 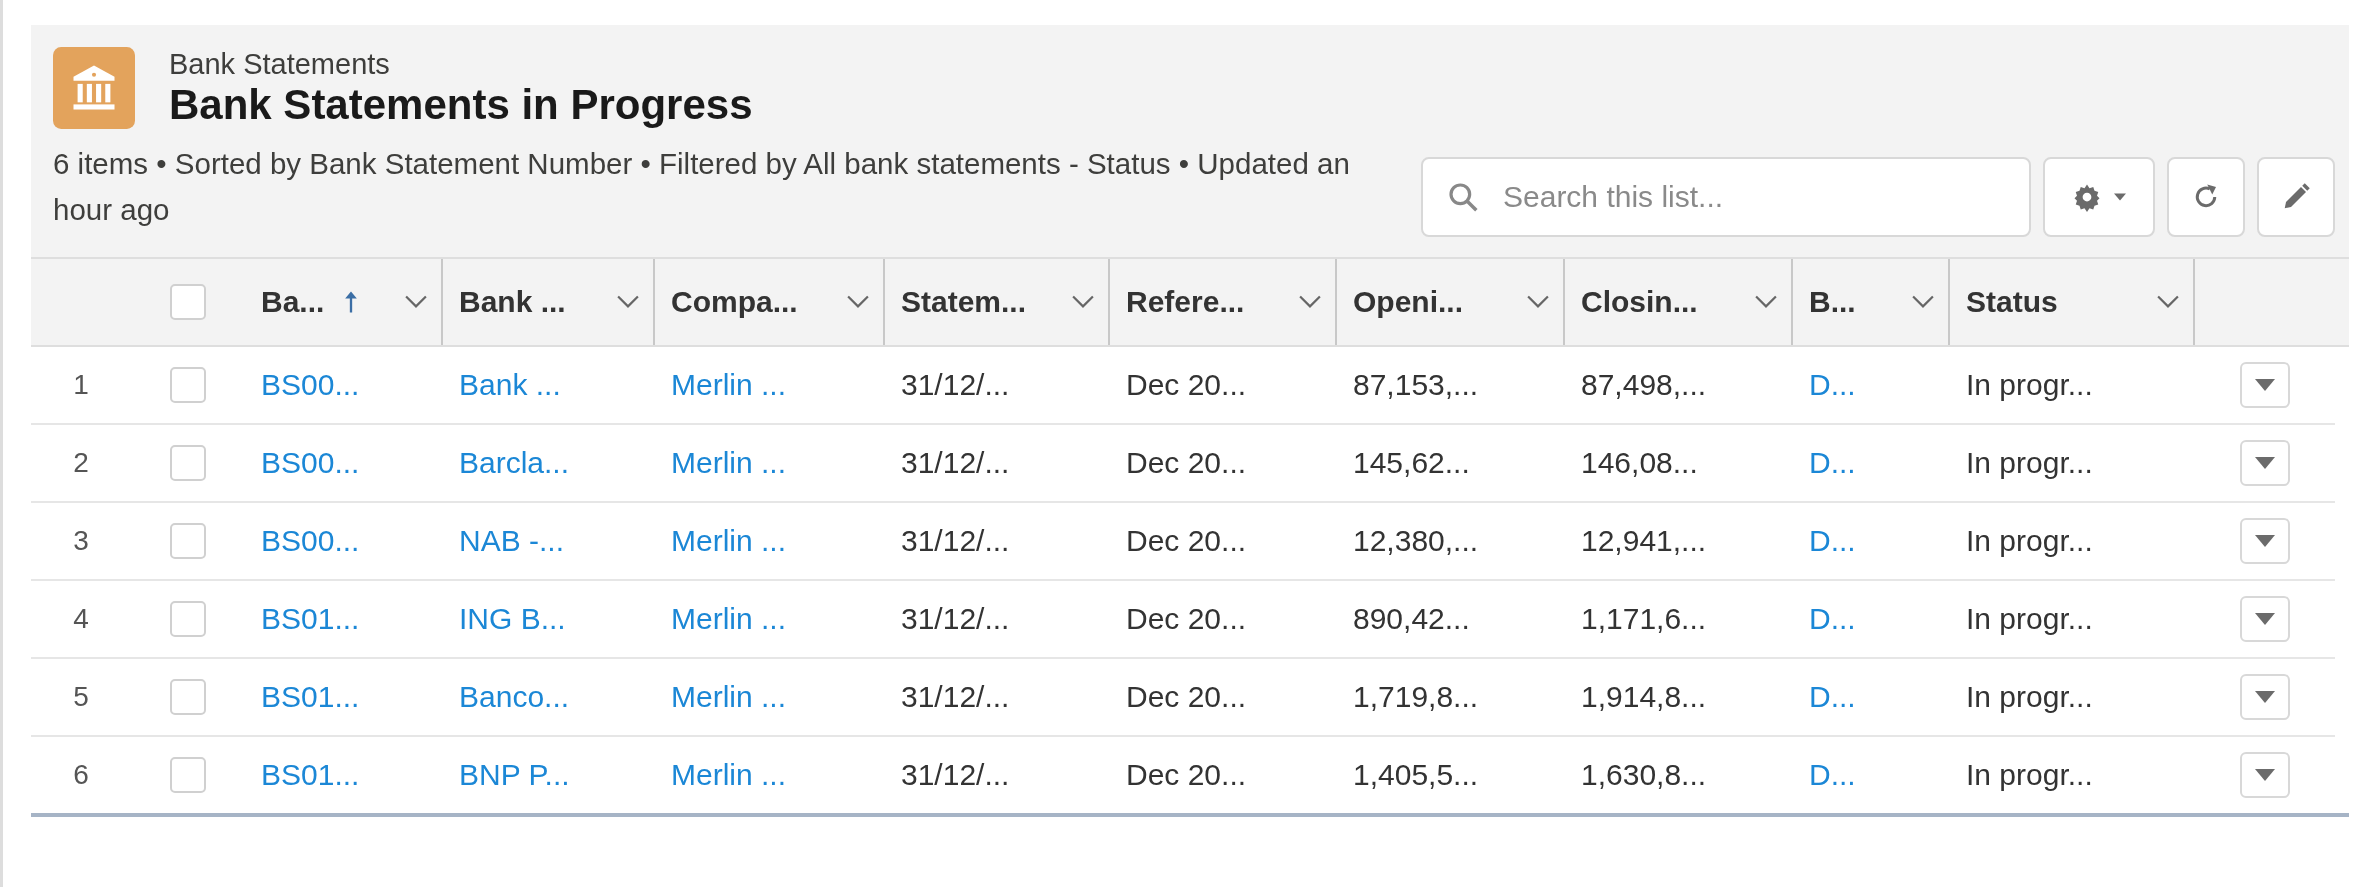 What do you see at coordinates (2206, 197) in the screenshot?
I see `refresh-button` at bounding box center [2206, 197].